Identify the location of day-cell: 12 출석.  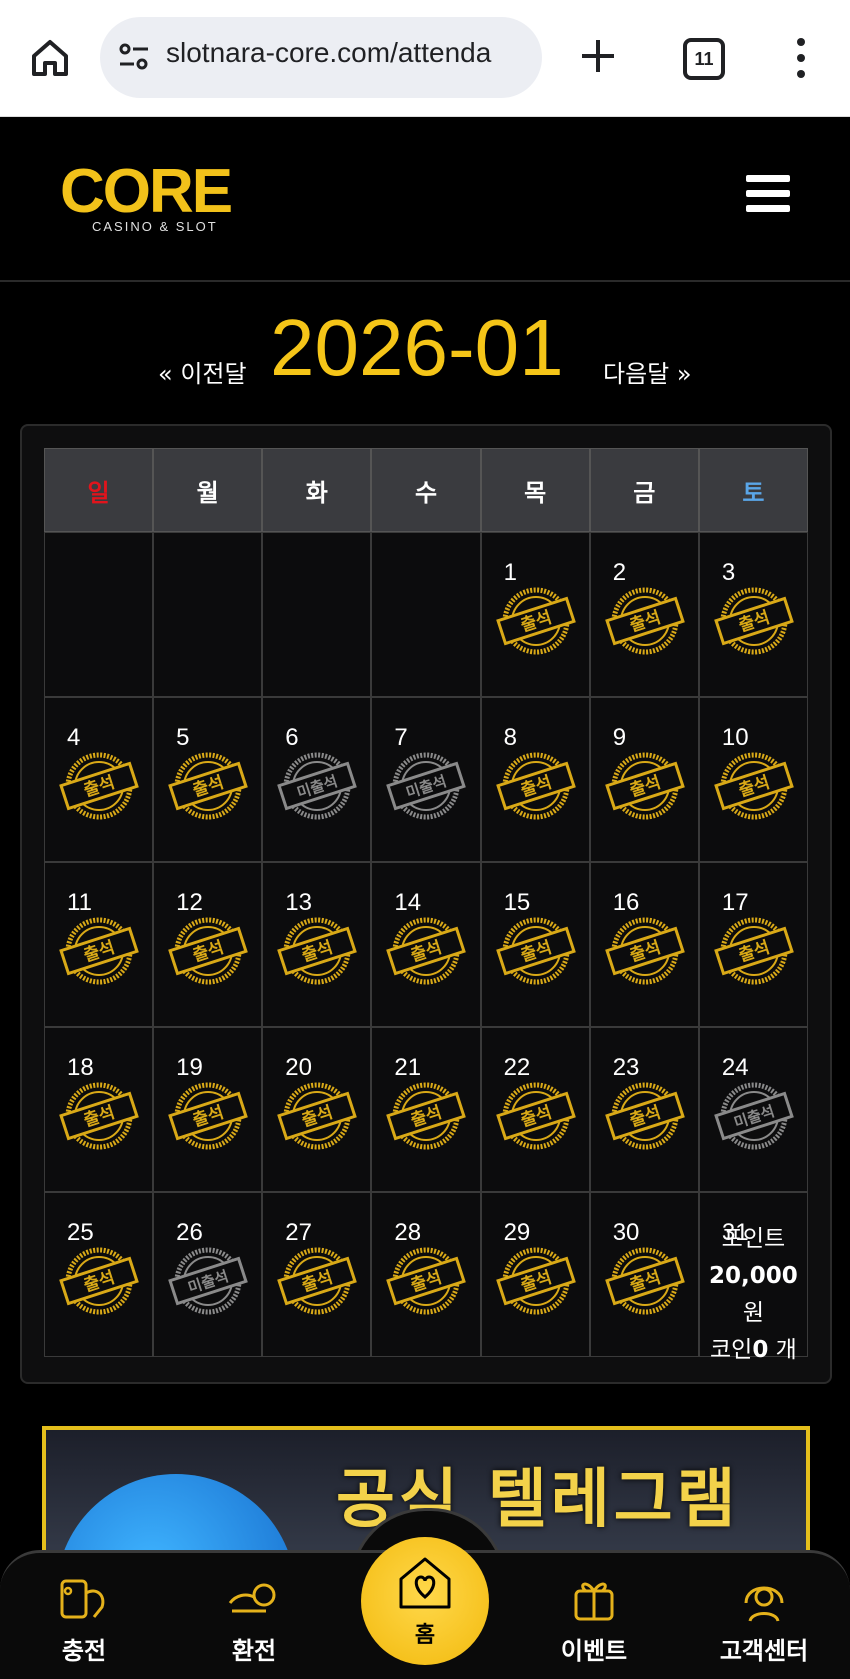
(208, 944).